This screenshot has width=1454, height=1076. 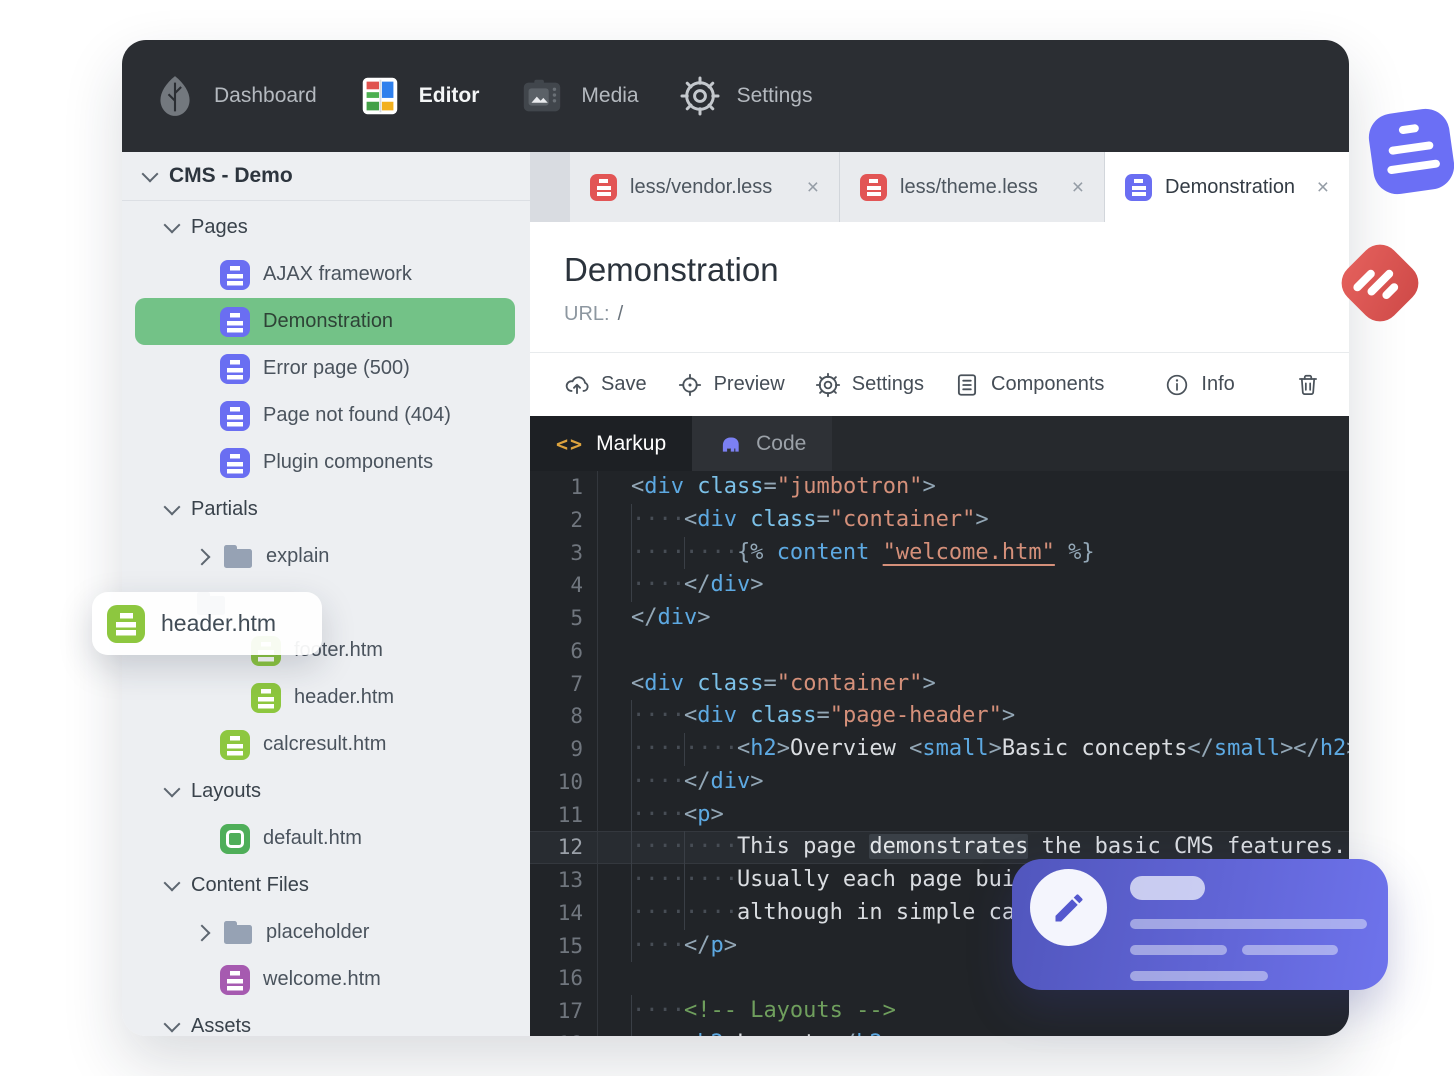 What do you see at coordinates (579, 96) in the screenshot?
I see `nav-item-media: Media` at bounding box center [579, 96].